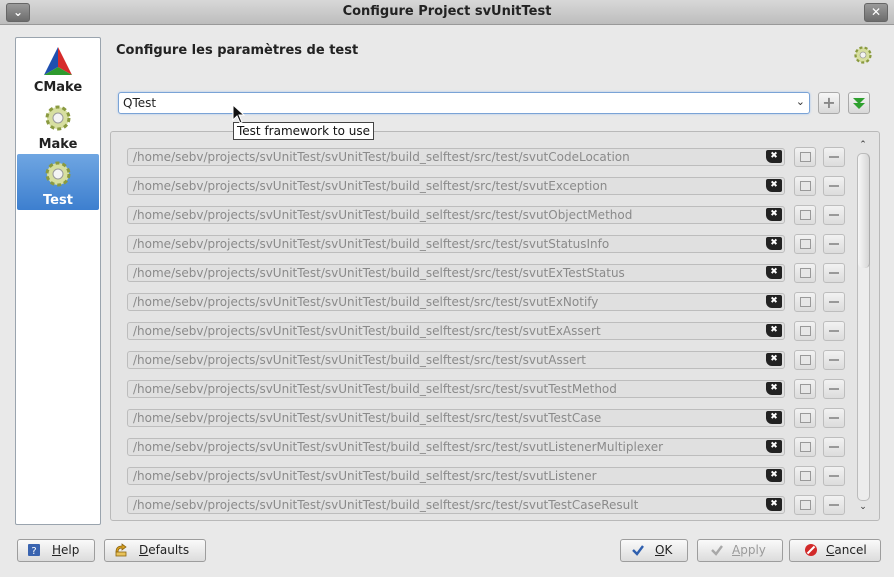 The width and height of the screenshot is (894, 577). What do you see at coordinates (56, 550) in the screenshot?
I see `help-button: ? Help` at bounding box center [56, 550].